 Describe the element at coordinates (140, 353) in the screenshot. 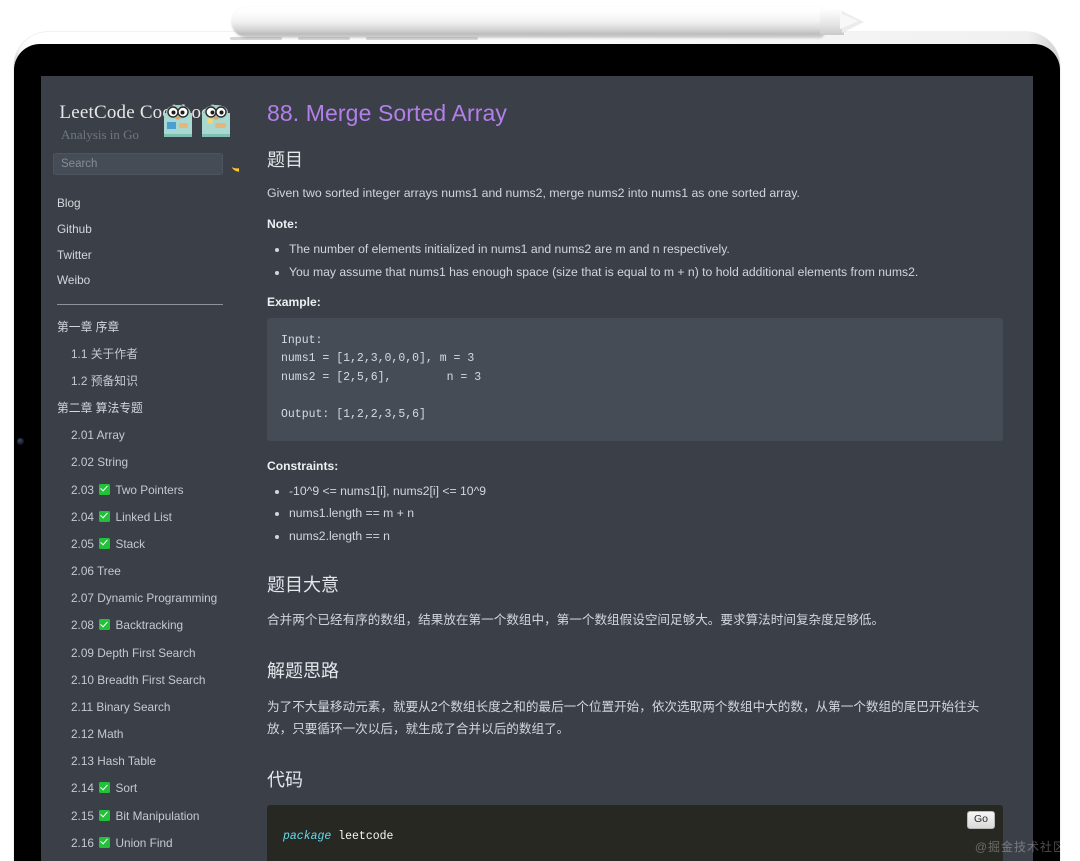

I see `toc-item: 1.1 关于作者` at that location.